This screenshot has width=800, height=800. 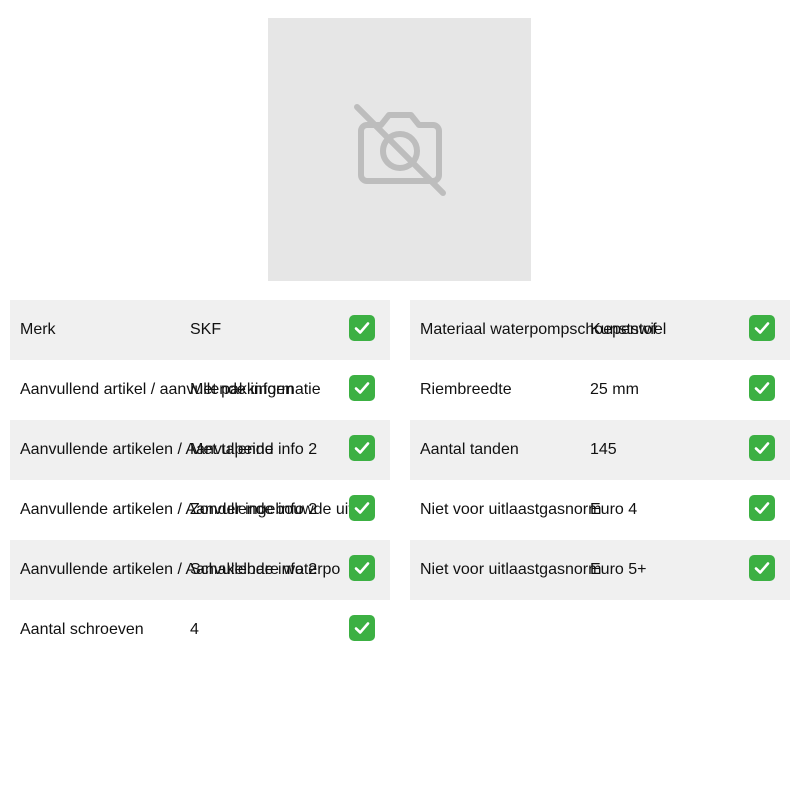 What do you see at coordinates (194, 629) in the screenshot?
I see `spec-value: 4` at bounding box center [194, 629].